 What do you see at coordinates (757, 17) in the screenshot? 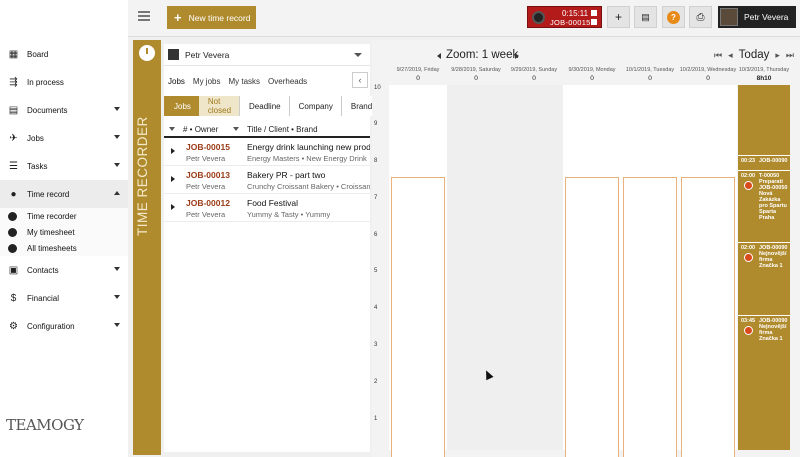
I see `user-menu: Petr Vevera` at bounding box center [757, 17].